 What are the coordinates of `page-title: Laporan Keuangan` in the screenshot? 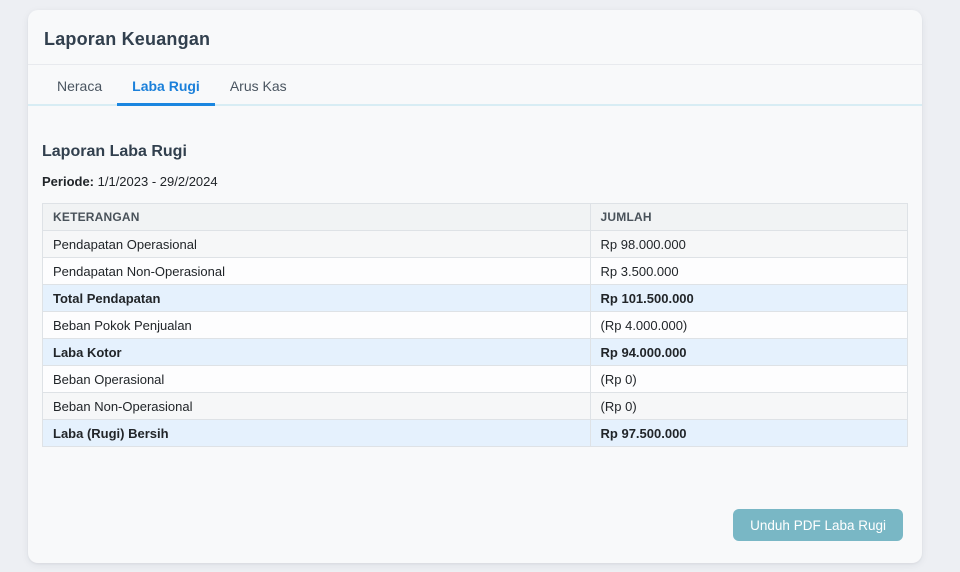 It's located at (127, 39).